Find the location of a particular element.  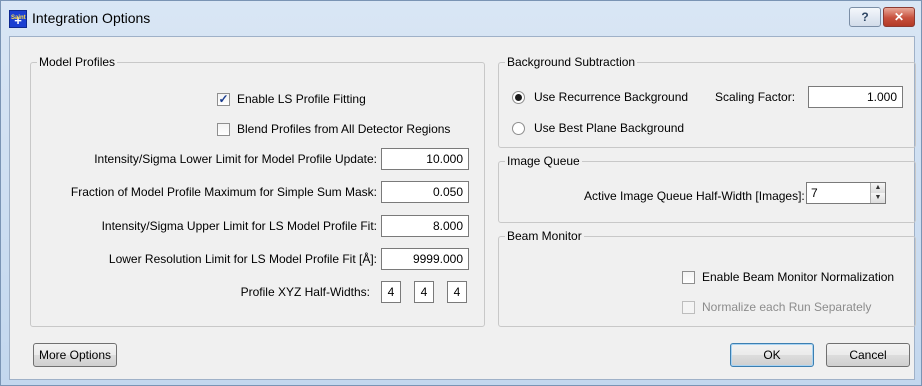

ok-button: OK is located at coordinates (772, 355).